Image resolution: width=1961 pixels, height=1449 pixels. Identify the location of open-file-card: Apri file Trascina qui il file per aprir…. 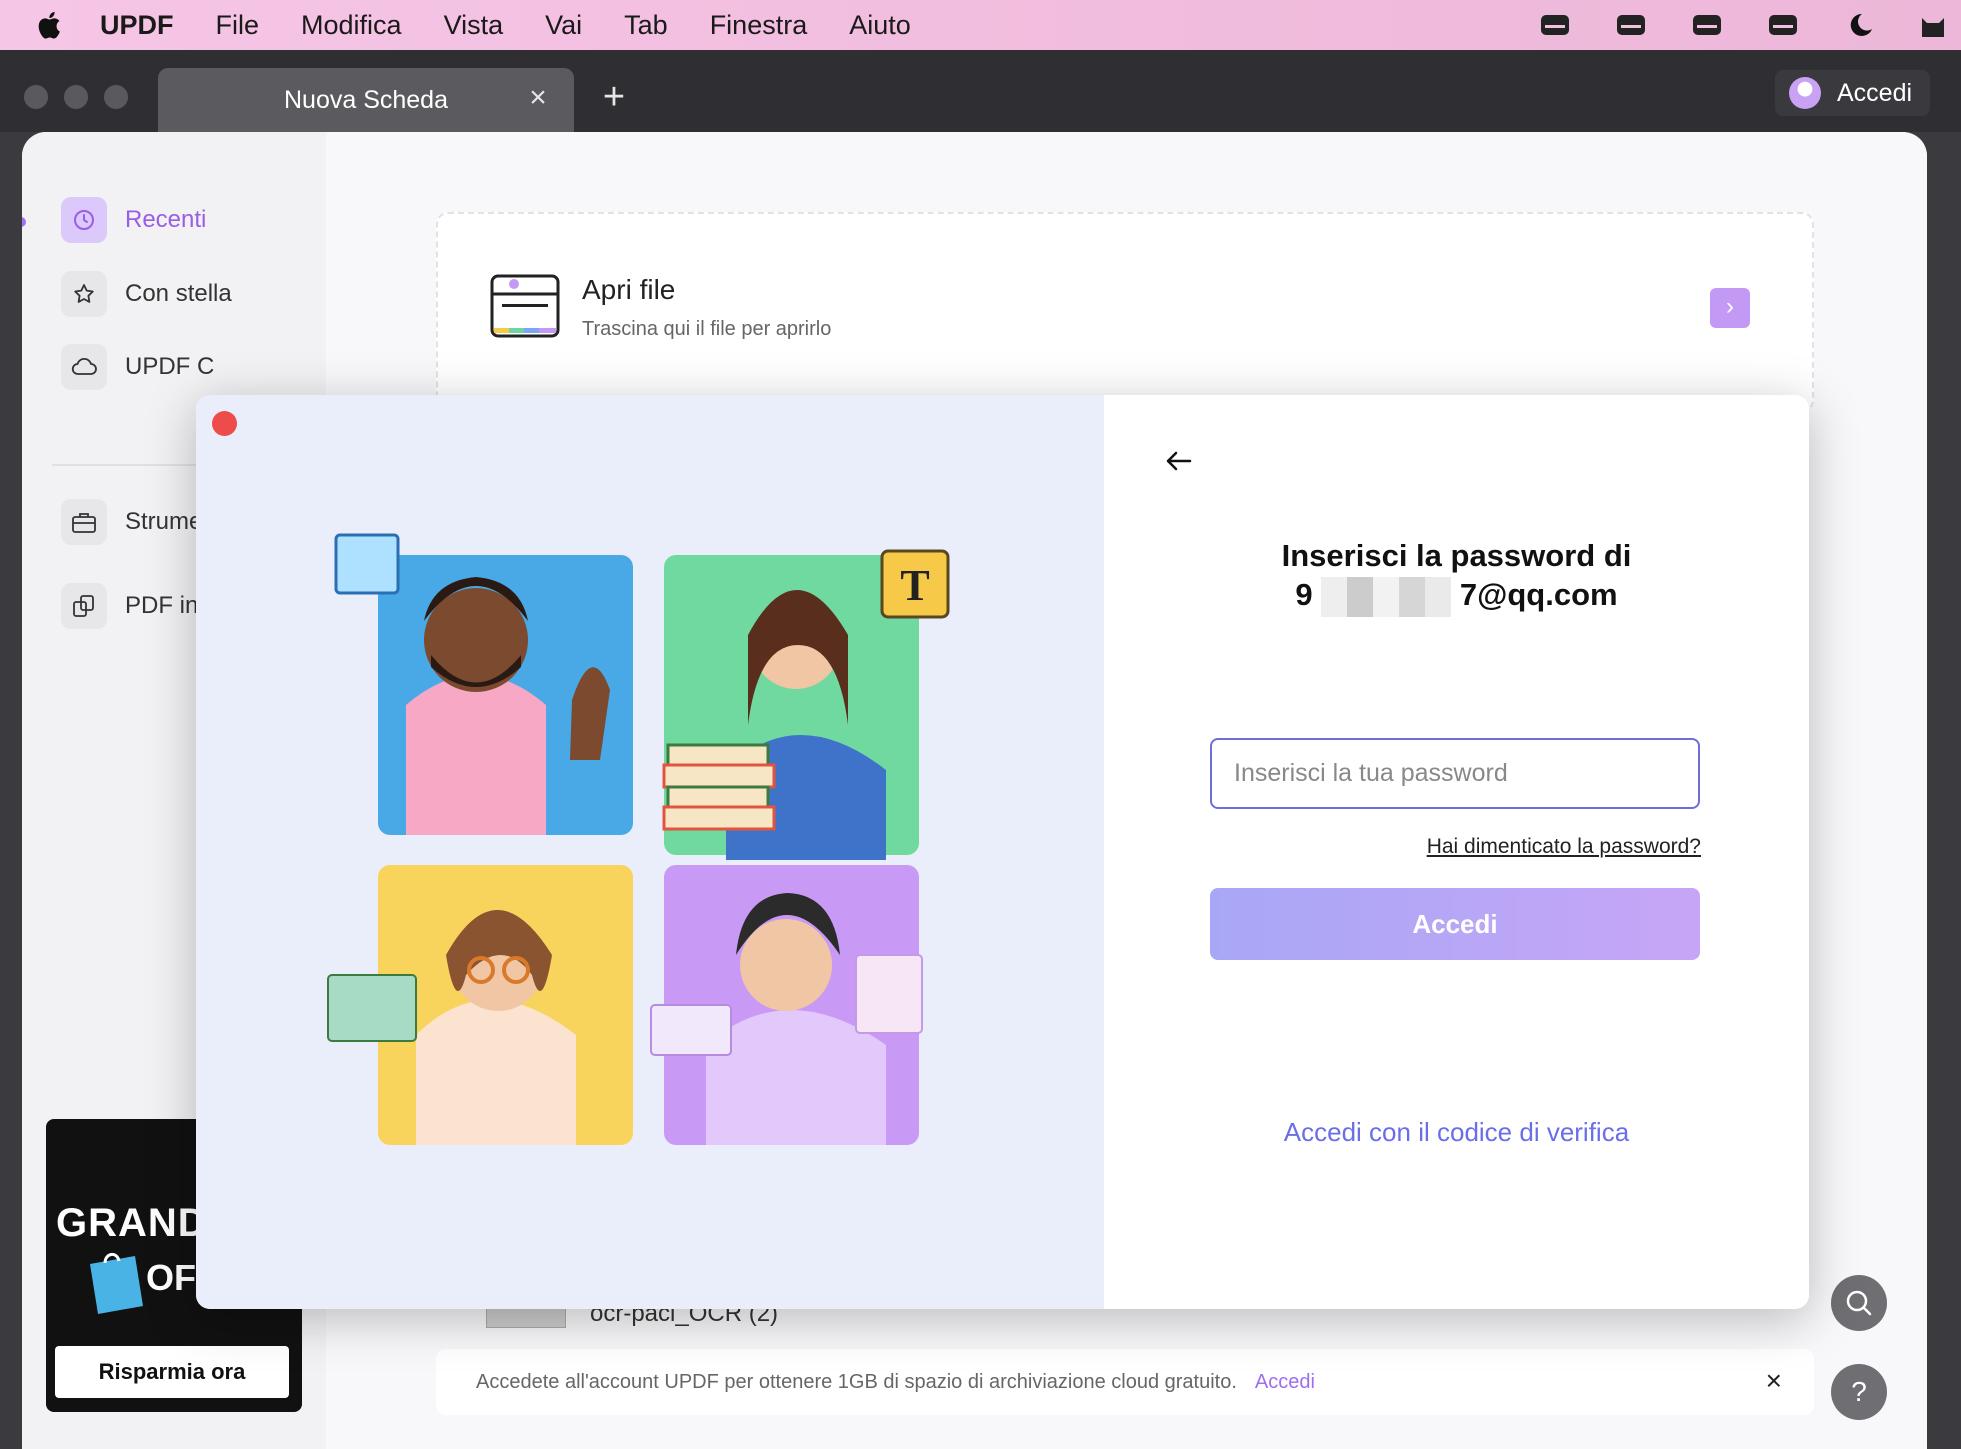
(1125, 312).